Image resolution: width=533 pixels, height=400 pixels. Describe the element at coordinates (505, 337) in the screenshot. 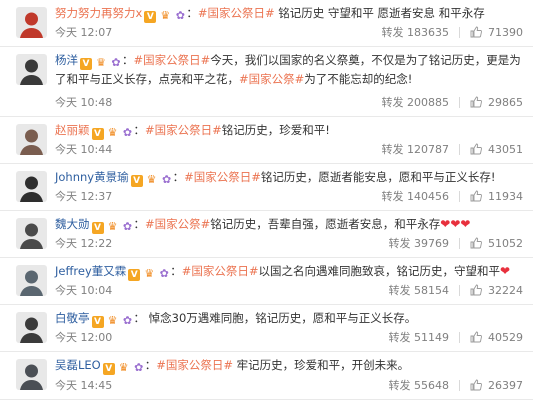

I see `like-count: 40529` at that location.